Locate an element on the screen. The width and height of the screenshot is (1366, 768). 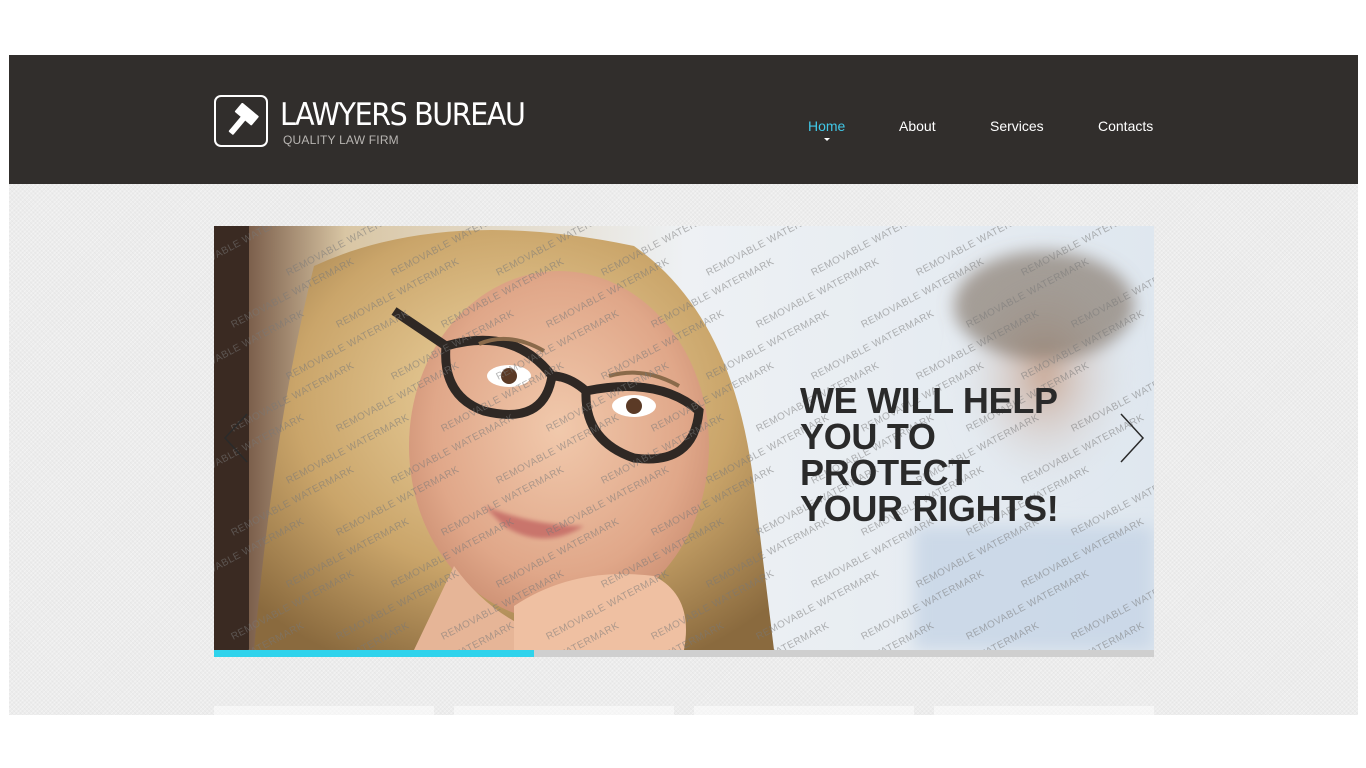
nav-about: About is located at coordinates (917, 126).